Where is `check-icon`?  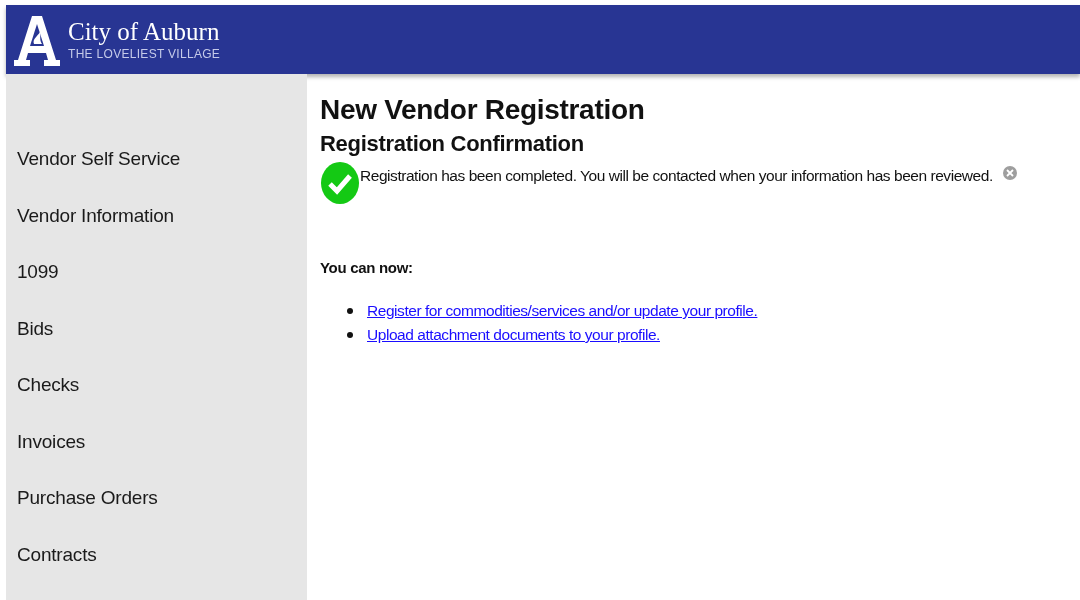
check-icon is located at coordinates (340, 183).